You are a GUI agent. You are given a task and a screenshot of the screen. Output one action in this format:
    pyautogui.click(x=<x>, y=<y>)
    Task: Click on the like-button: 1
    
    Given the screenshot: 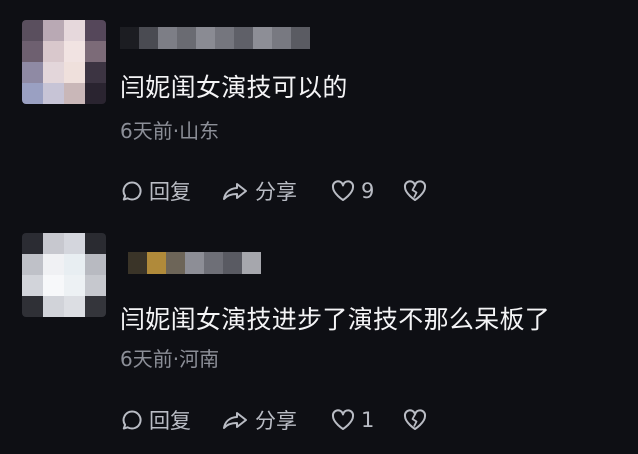 What is the action you would take?
    pyautogui.click(x=366, y=420)
    